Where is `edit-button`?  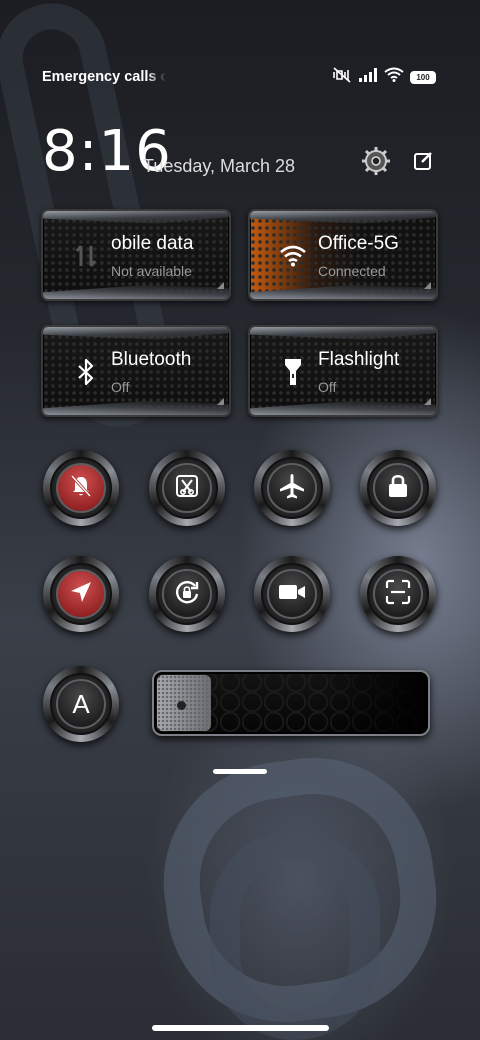 edit-button is located at coordinates (423, 163).